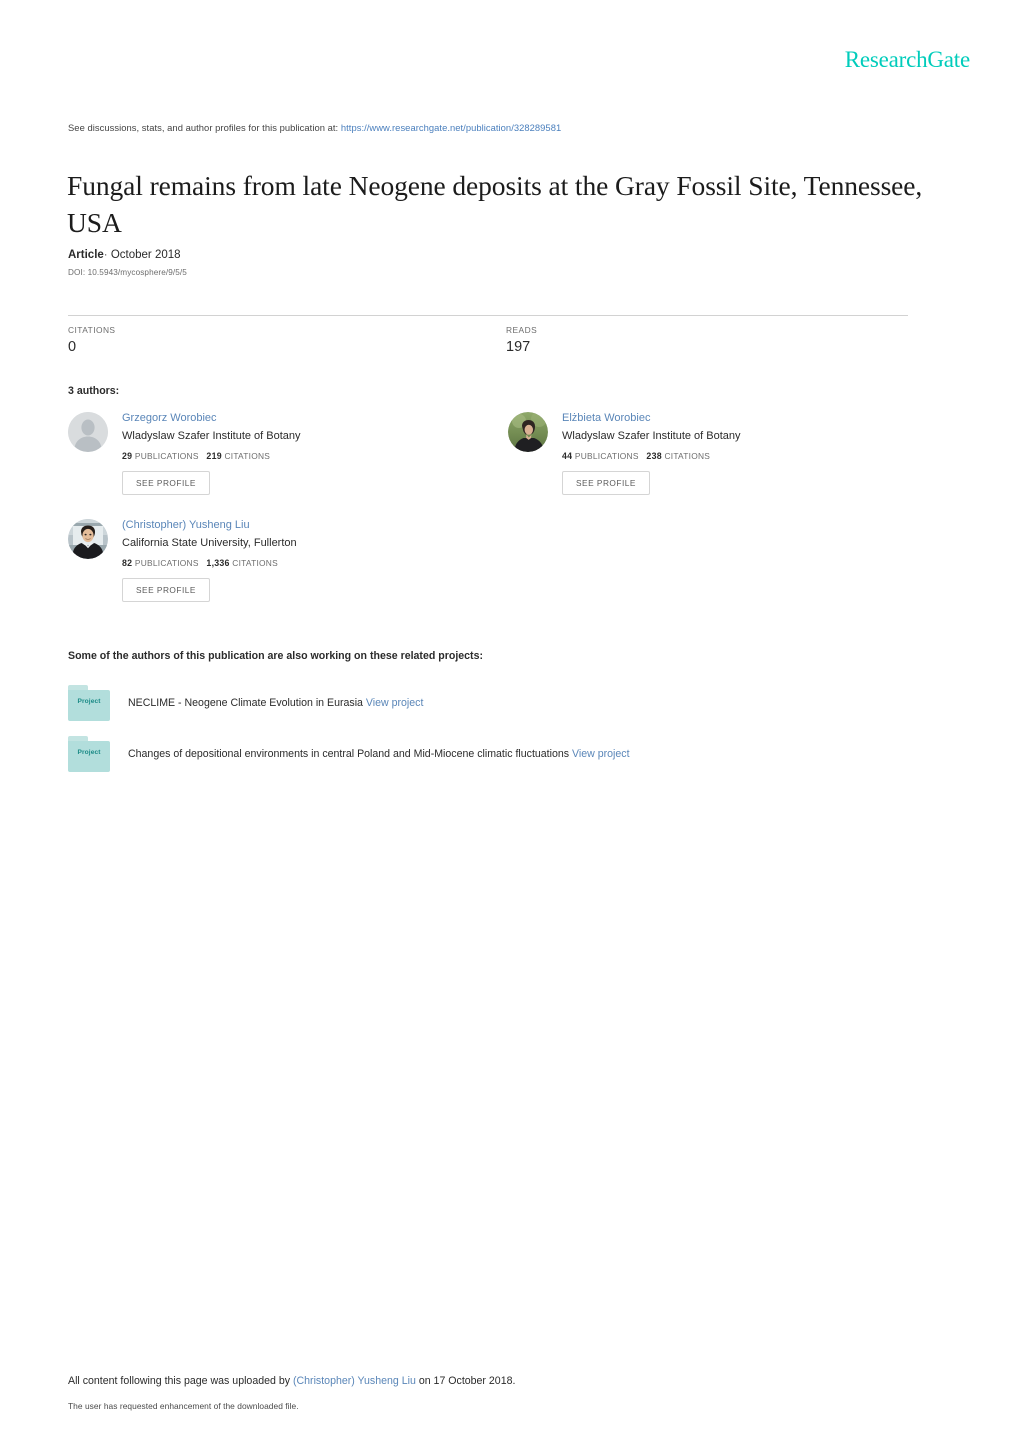 This screenshot has height=1441, width=1020. I want to click on author-stats: 44 PUBLICATIONS 238 CITATIONS, so click(651, 456).